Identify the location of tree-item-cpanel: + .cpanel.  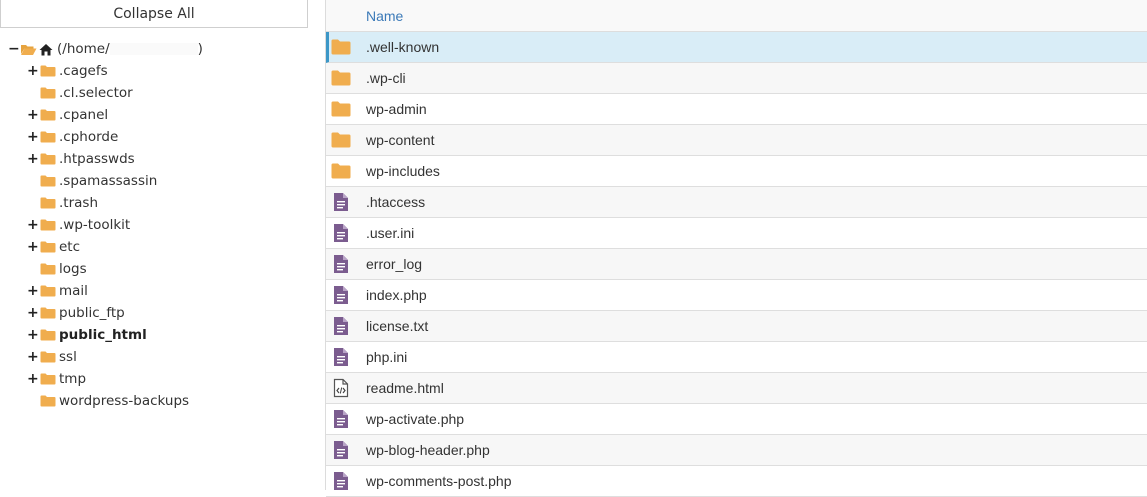
(67, 115).